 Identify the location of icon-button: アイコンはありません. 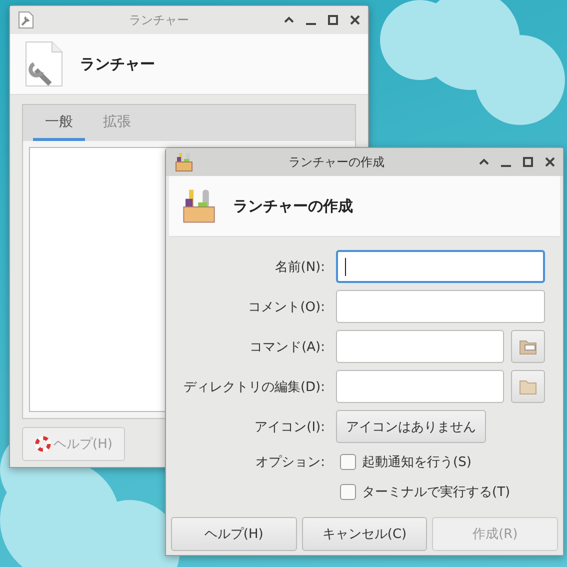
(411, 426).